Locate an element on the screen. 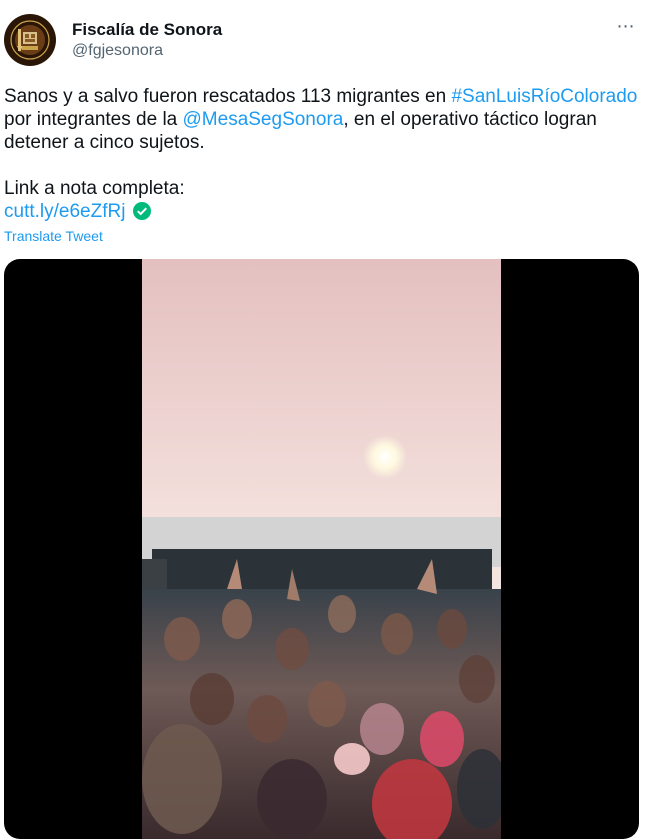  hashtag-link: #SanLuisRíoColorado is located at coordinates (544, 96).